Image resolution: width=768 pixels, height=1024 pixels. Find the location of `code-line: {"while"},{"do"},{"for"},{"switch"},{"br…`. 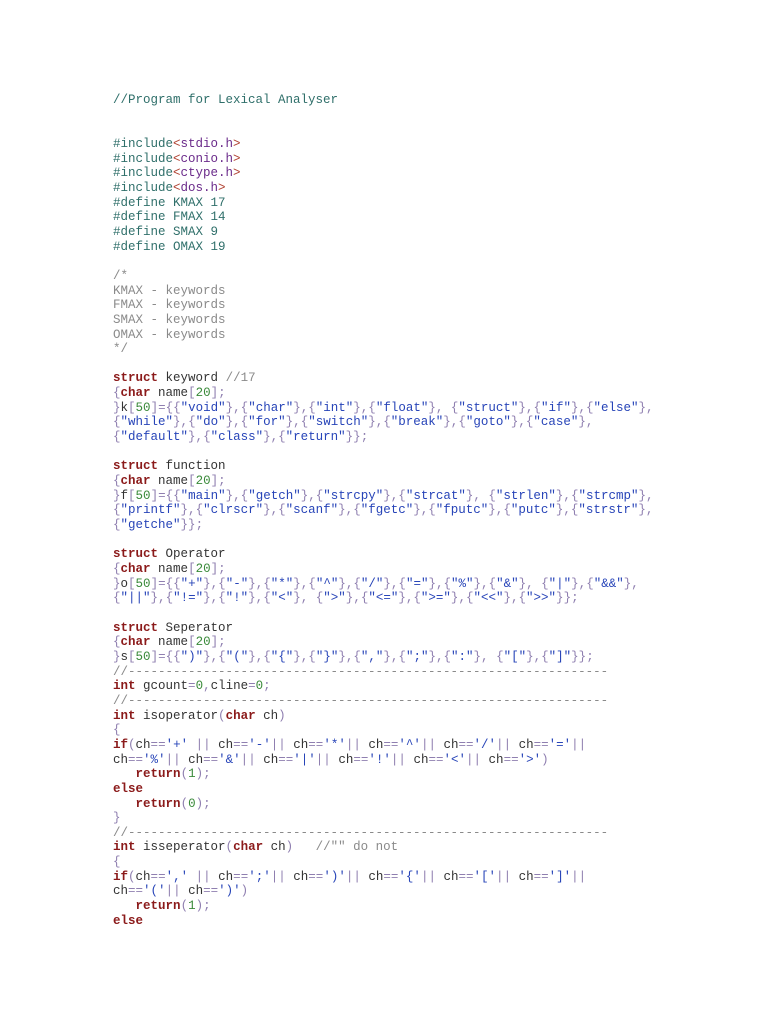

code-line: {"while"},{"do"},{"for"},{"switch"},{"br… is located at coordinates (353, 422).